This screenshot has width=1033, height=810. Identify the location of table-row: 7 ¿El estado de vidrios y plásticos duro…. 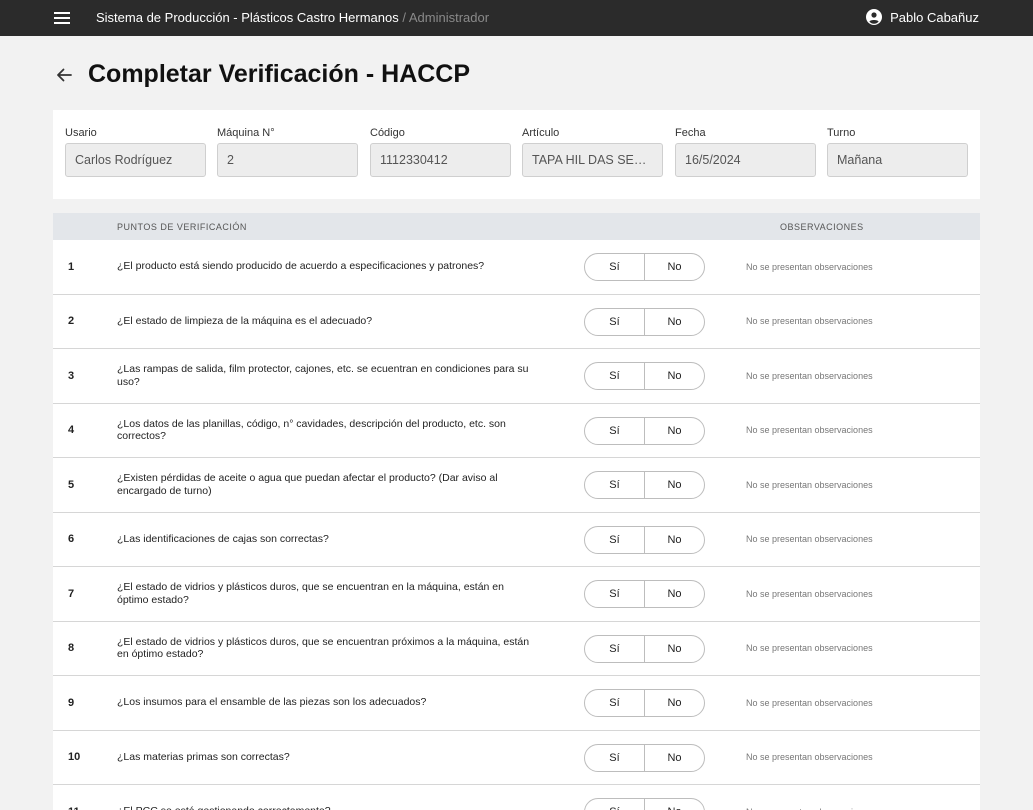
(516, 594).